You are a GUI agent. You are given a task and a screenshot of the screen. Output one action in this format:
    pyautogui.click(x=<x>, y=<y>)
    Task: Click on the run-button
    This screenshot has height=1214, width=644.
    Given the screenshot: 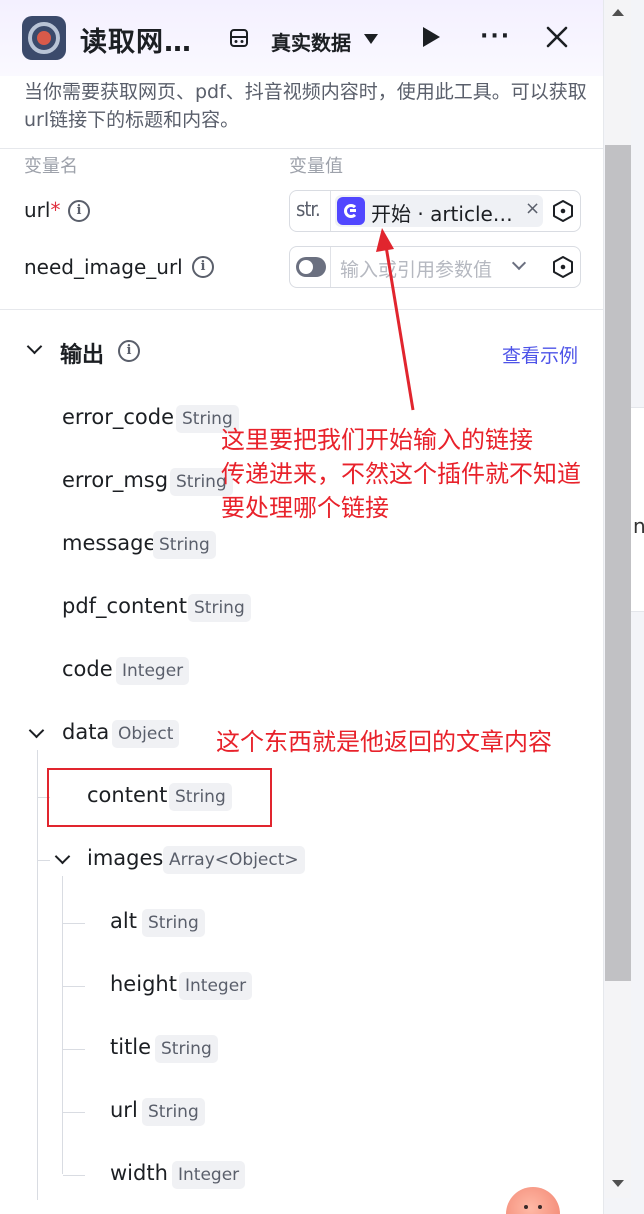 What is the action you would take?
    pyautogui.click(x=431, y=37)
    